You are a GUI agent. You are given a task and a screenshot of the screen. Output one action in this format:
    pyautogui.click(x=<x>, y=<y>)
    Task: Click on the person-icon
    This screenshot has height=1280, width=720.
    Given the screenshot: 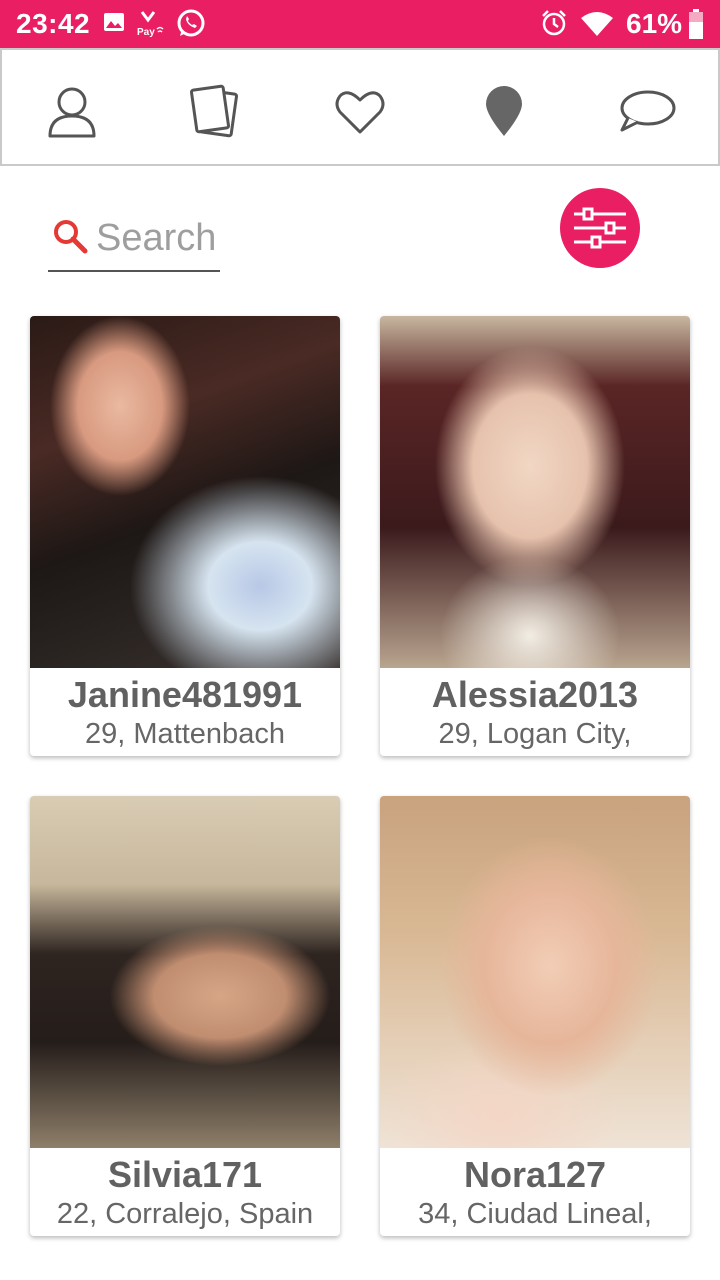 What is the action you would take?
    pyautogui.click(x=72, y=112)
    